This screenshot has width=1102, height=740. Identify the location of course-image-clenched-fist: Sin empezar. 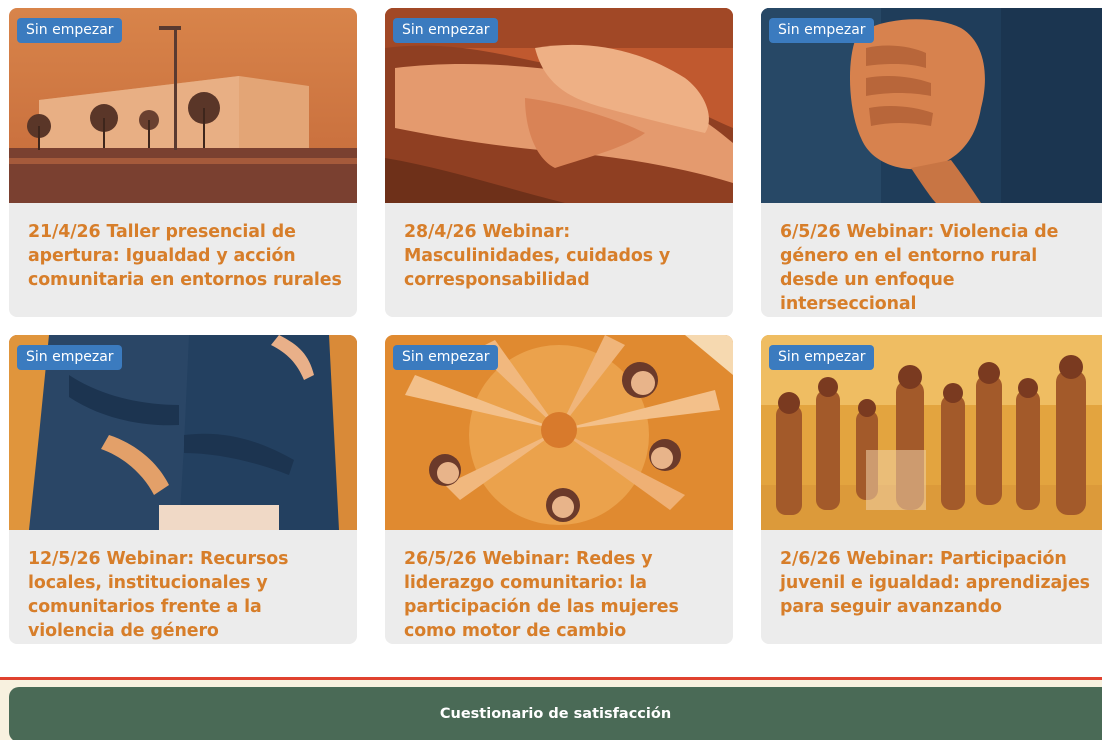
(931, 105).